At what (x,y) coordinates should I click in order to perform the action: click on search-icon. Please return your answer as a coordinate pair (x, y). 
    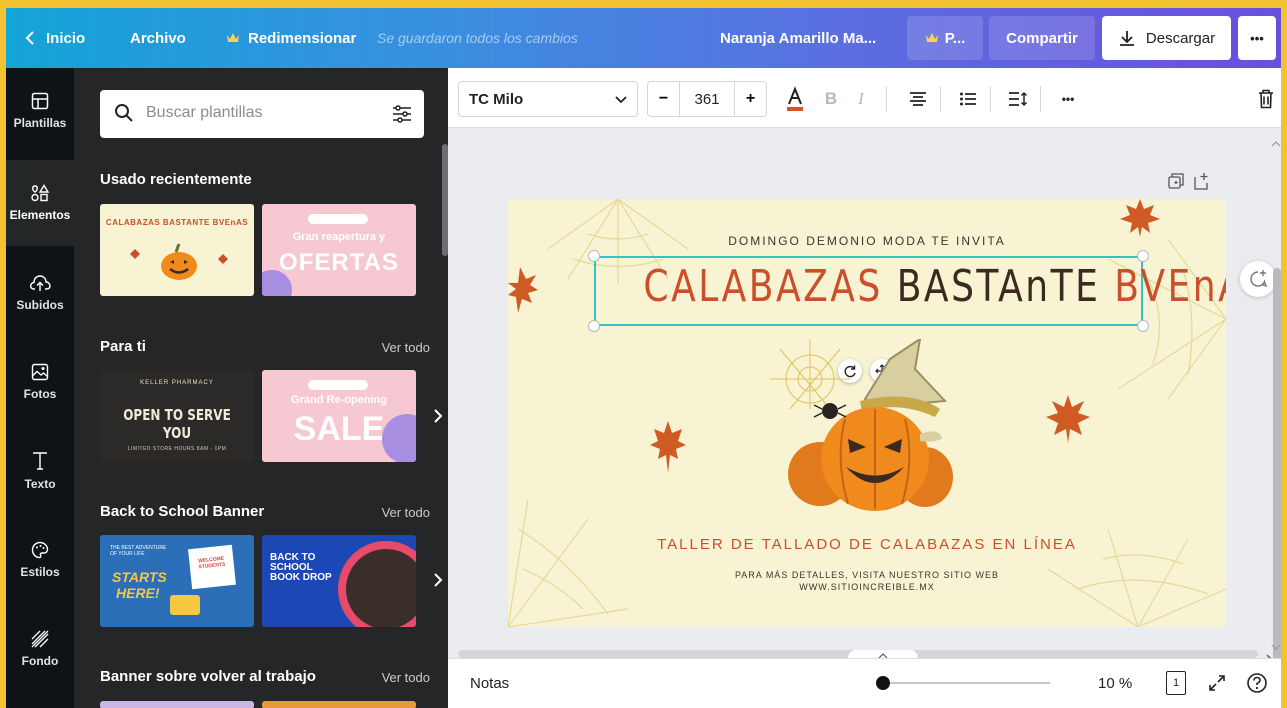
    Looking at the image, I should click on (124, 113).